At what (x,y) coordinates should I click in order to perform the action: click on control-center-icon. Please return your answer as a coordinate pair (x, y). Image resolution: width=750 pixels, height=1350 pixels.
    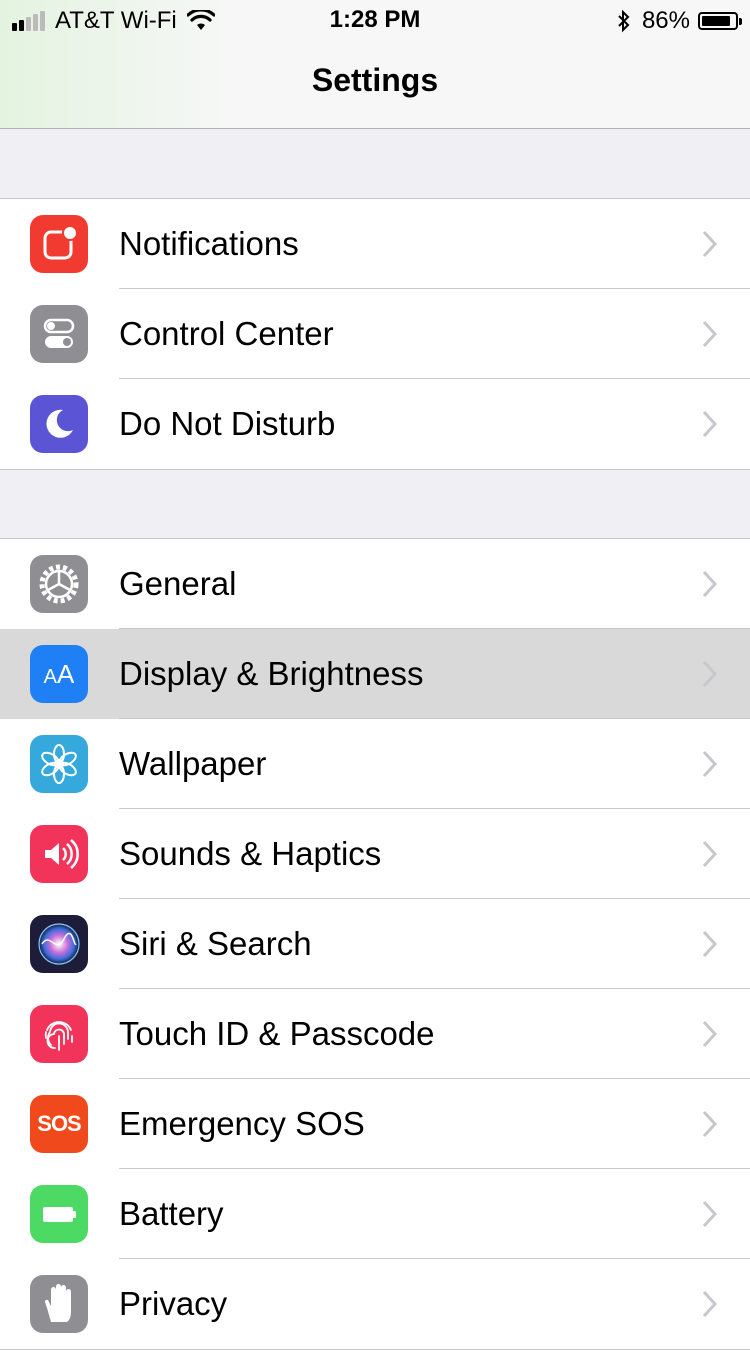
    Looking at the image, I should click on (59, 334).